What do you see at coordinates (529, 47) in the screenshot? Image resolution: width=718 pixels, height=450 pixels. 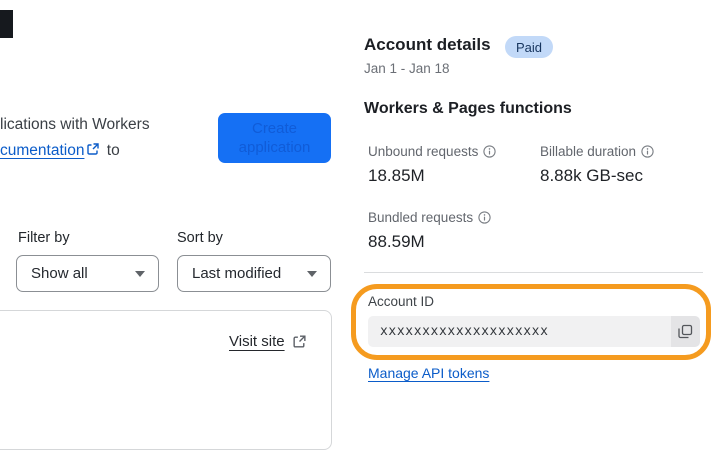 I see `paid-badge: Paid` at bounding box center [529, 47].